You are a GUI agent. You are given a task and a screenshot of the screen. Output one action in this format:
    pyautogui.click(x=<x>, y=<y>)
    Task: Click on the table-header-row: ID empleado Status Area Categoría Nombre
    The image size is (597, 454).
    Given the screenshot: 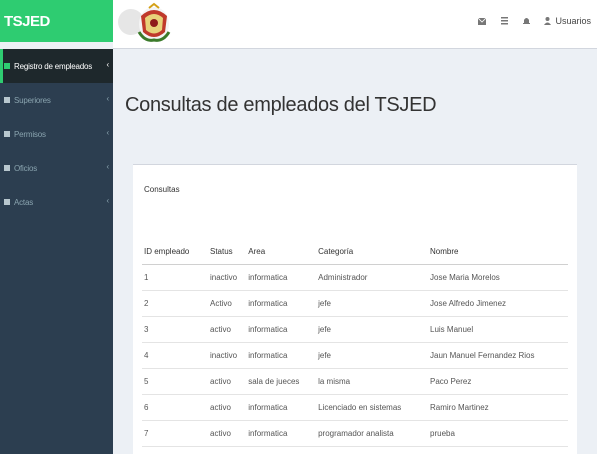 What is the action you would take?
    pyautogui.click(x=355, y=252)
    